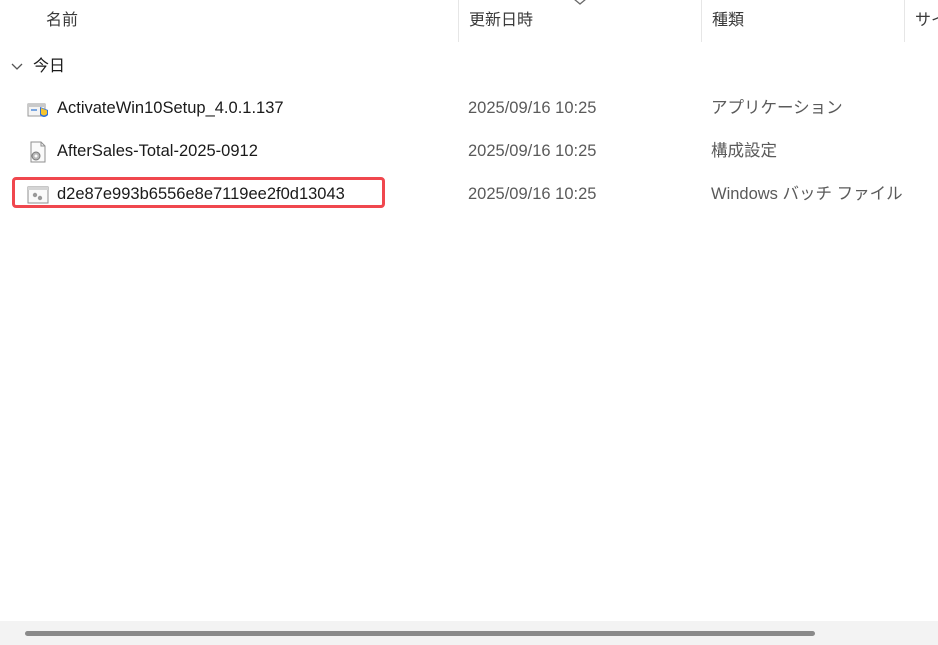  I want to click on group-label: 今日, so click(49, 66).